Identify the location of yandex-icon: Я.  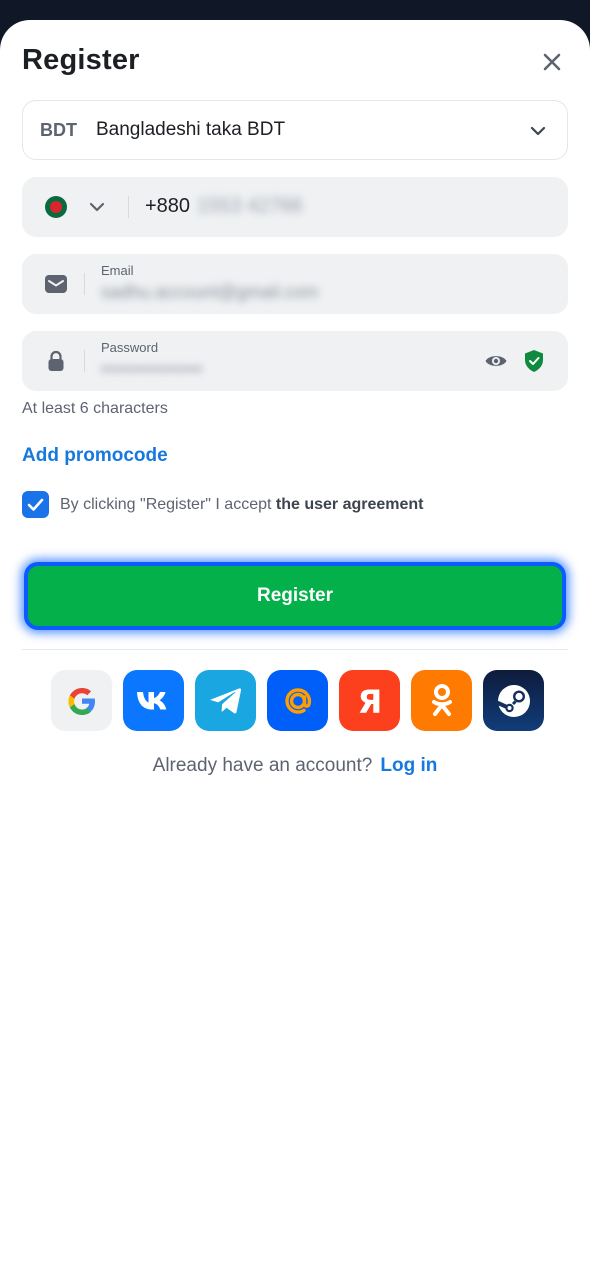
(369, 701).